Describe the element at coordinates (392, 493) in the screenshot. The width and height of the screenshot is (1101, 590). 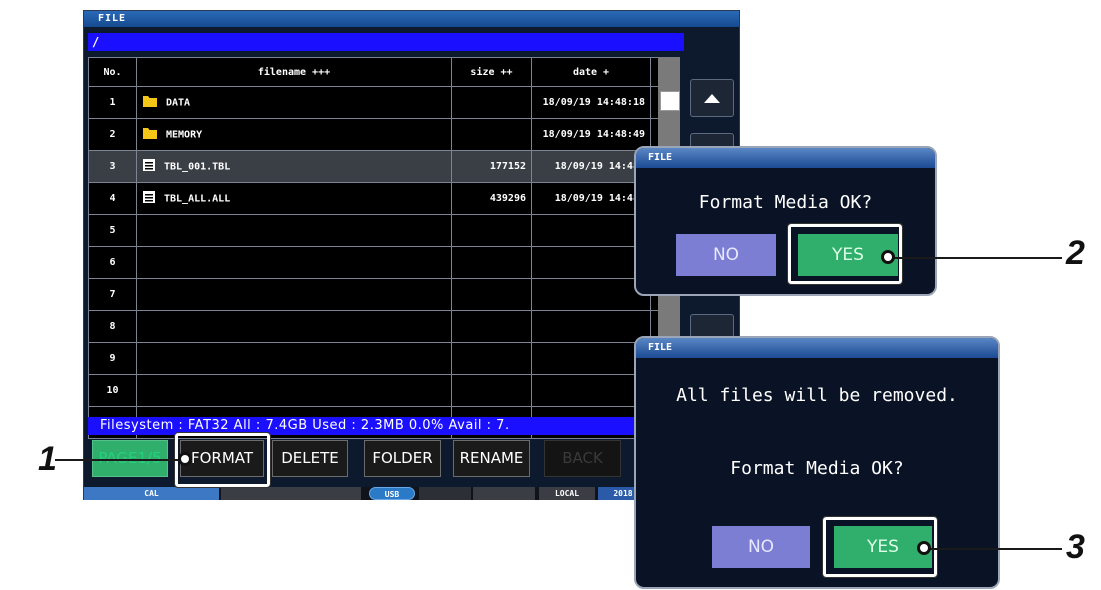
I see `status-usb: USB` at that location.